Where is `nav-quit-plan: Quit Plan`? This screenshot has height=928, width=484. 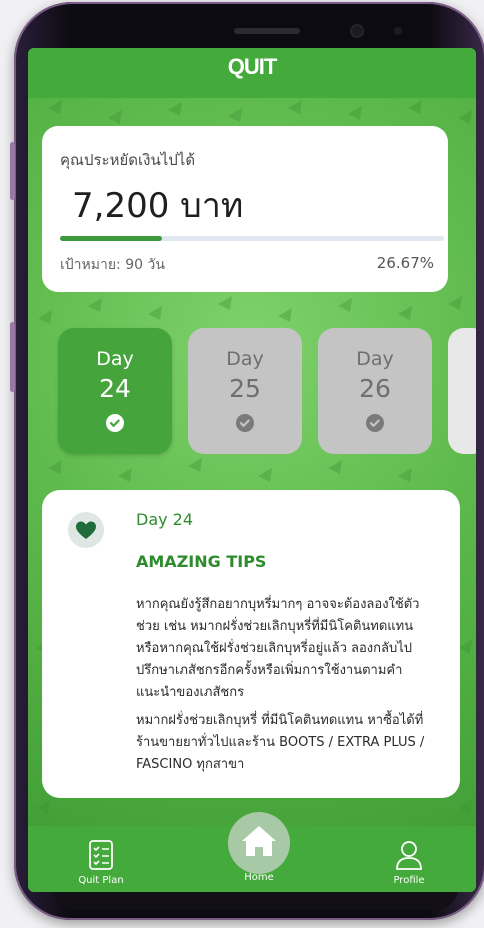 nav-quit-plan: Quit Plan is located at coordinates (101, 862).